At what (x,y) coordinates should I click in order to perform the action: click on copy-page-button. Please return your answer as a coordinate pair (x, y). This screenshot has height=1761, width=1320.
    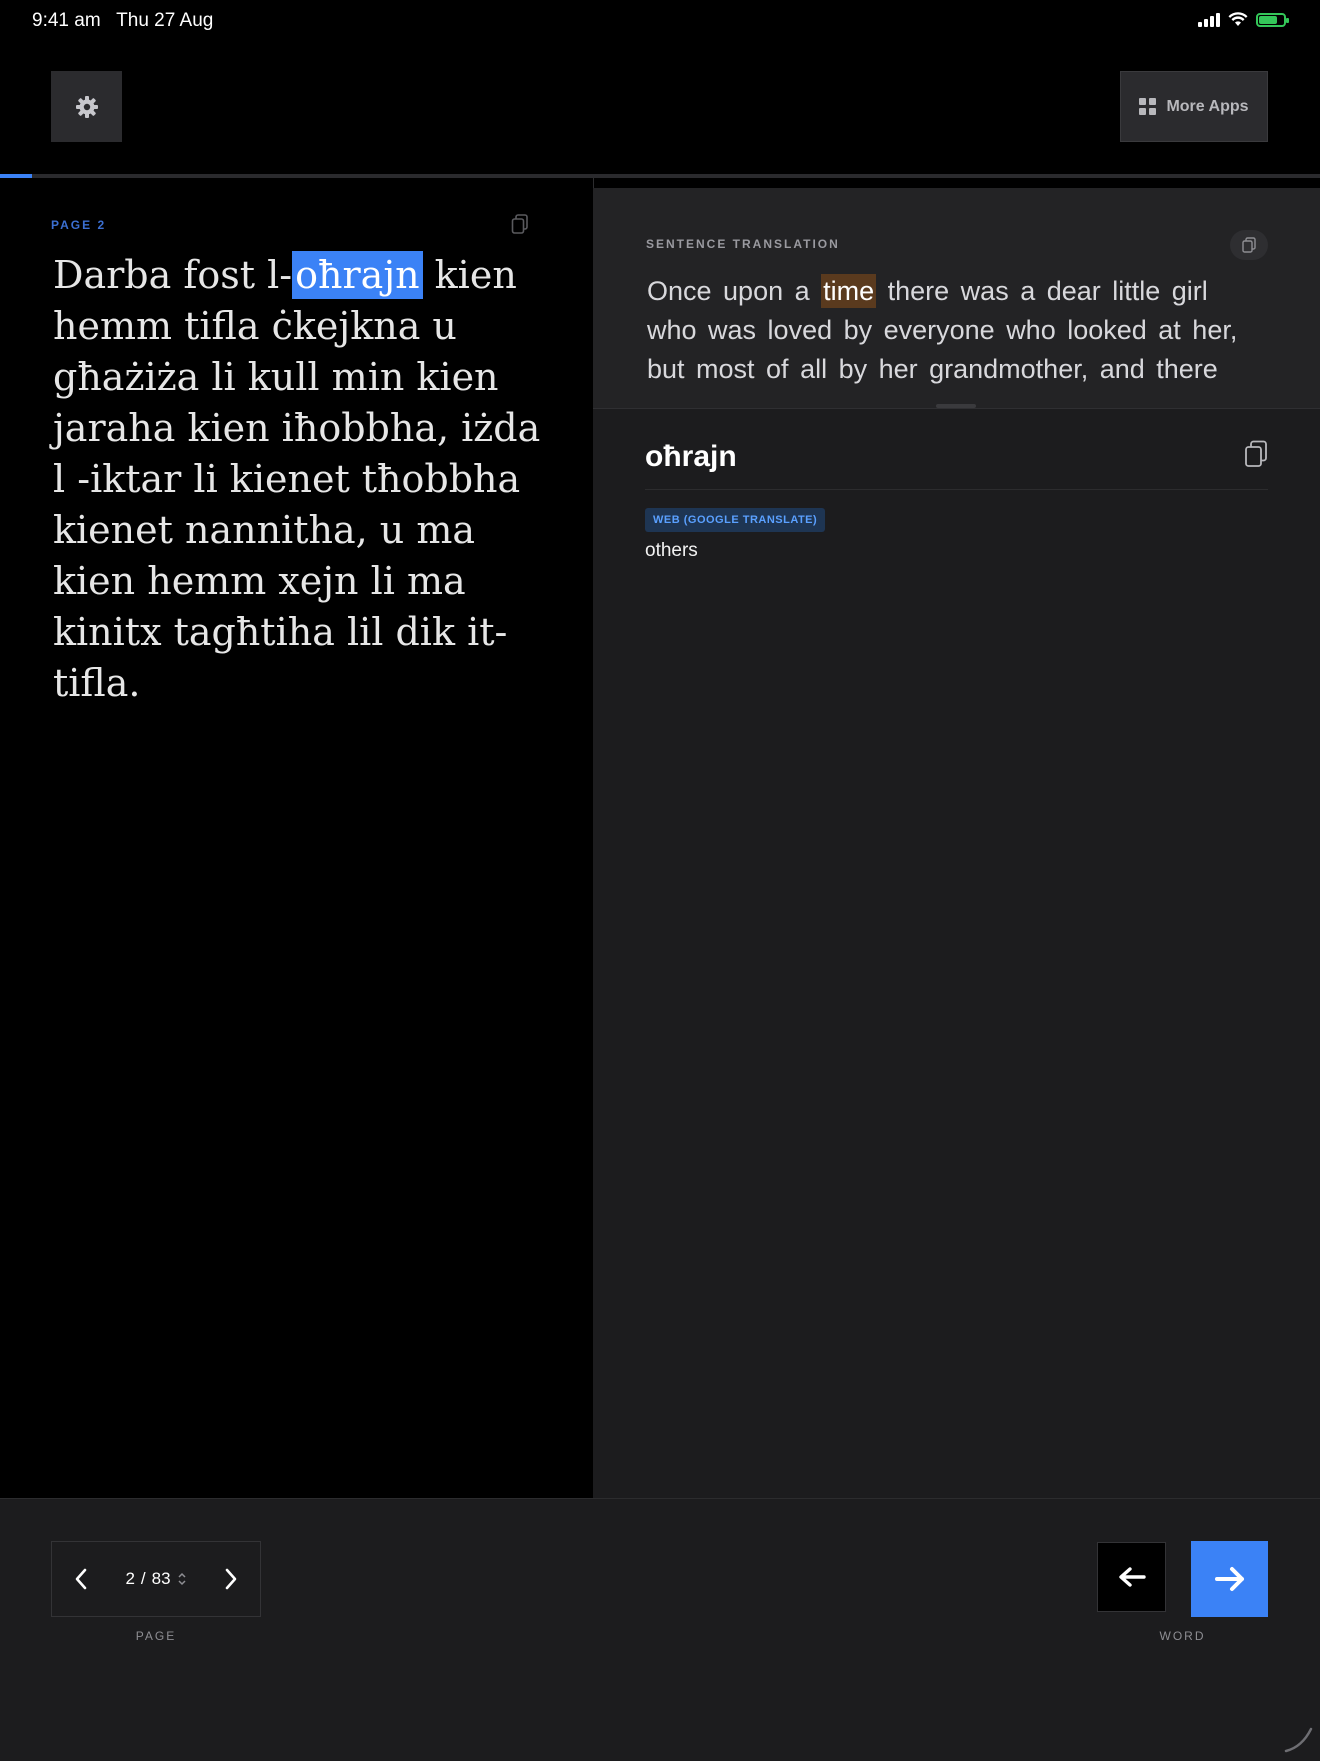
    Looking at the image, I should click on (520, 226).